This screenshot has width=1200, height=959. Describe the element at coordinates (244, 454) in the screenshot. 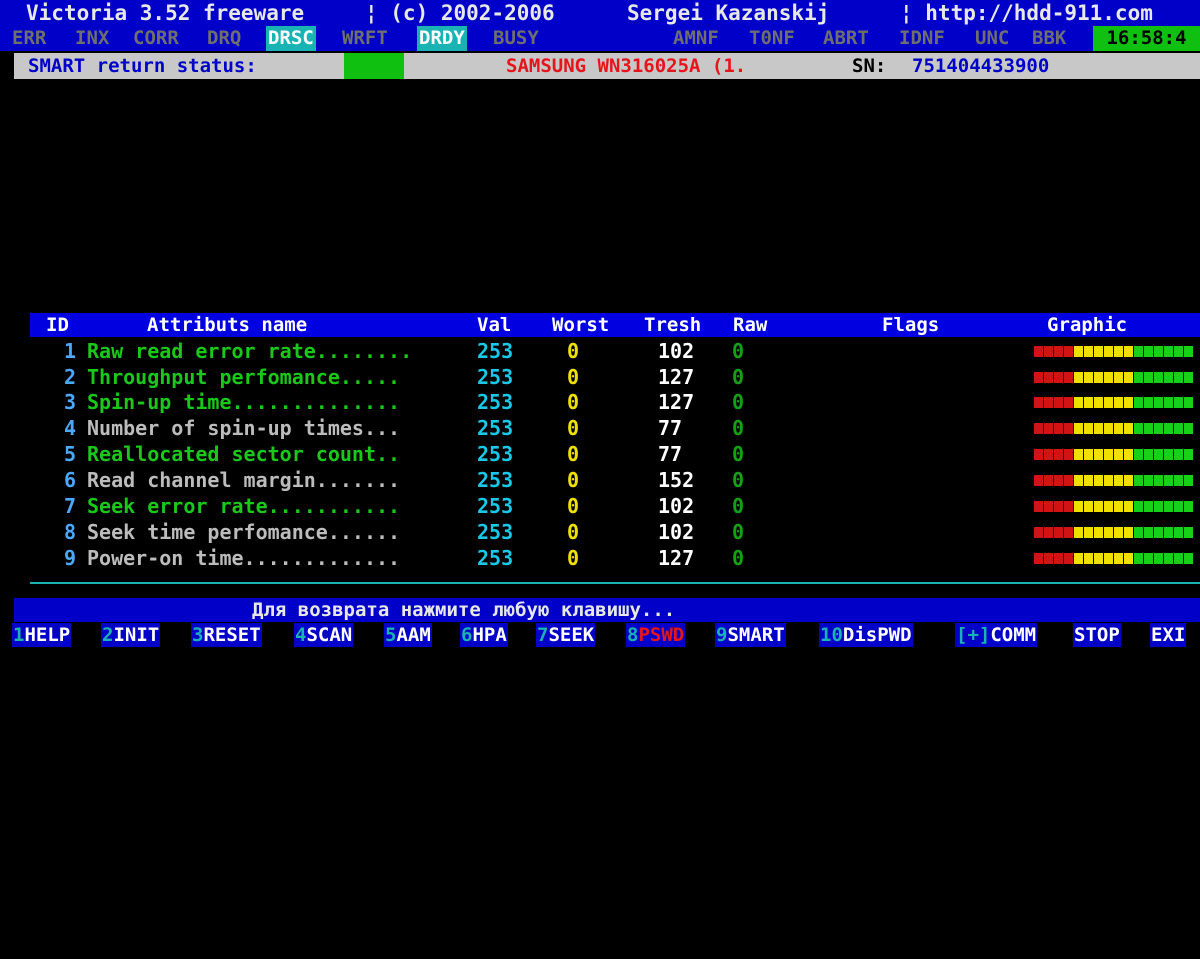

I see `attr-name: Reallocated sector count..` at that location.